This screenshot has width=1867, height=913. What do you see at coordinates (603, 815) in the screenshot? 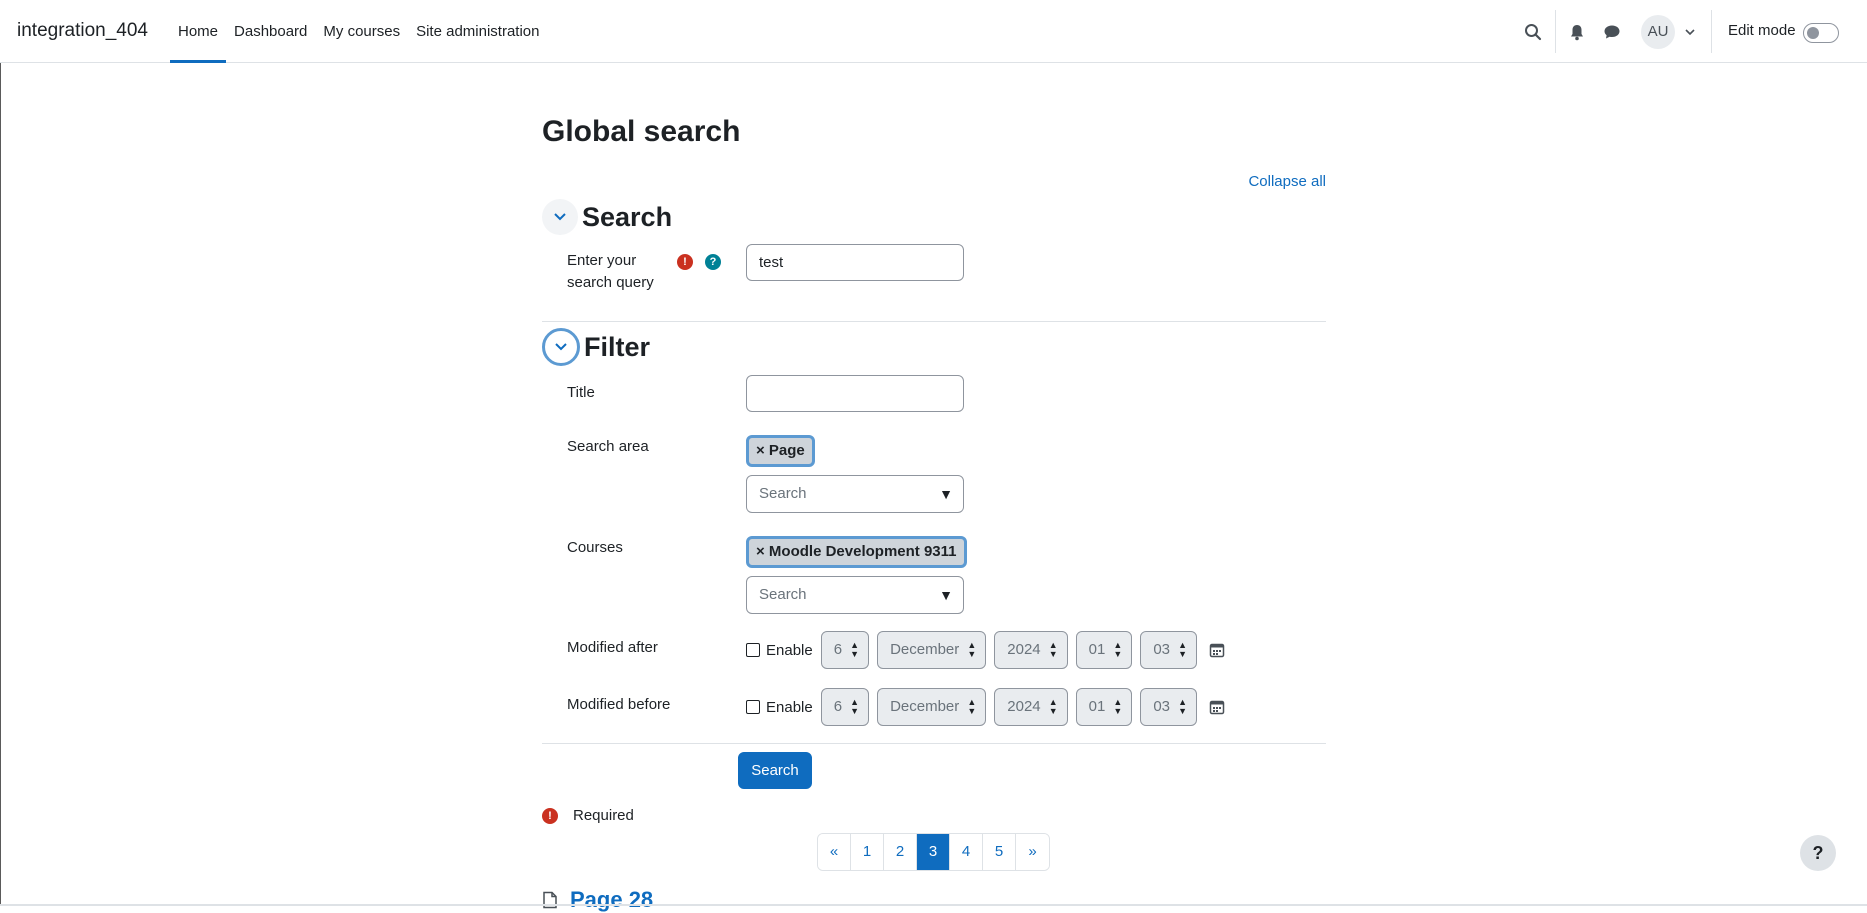
I see `required-note-text: Required` at bounding box center [603, 815].